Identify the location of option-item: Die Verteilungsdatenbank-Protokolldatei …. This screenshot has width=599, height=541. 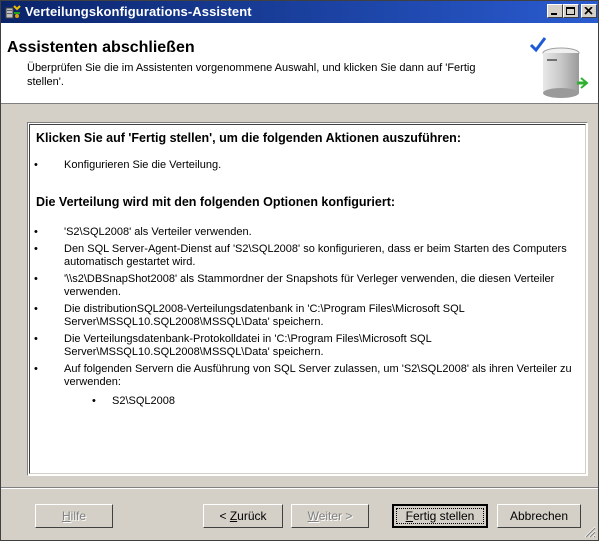
(248, 345).